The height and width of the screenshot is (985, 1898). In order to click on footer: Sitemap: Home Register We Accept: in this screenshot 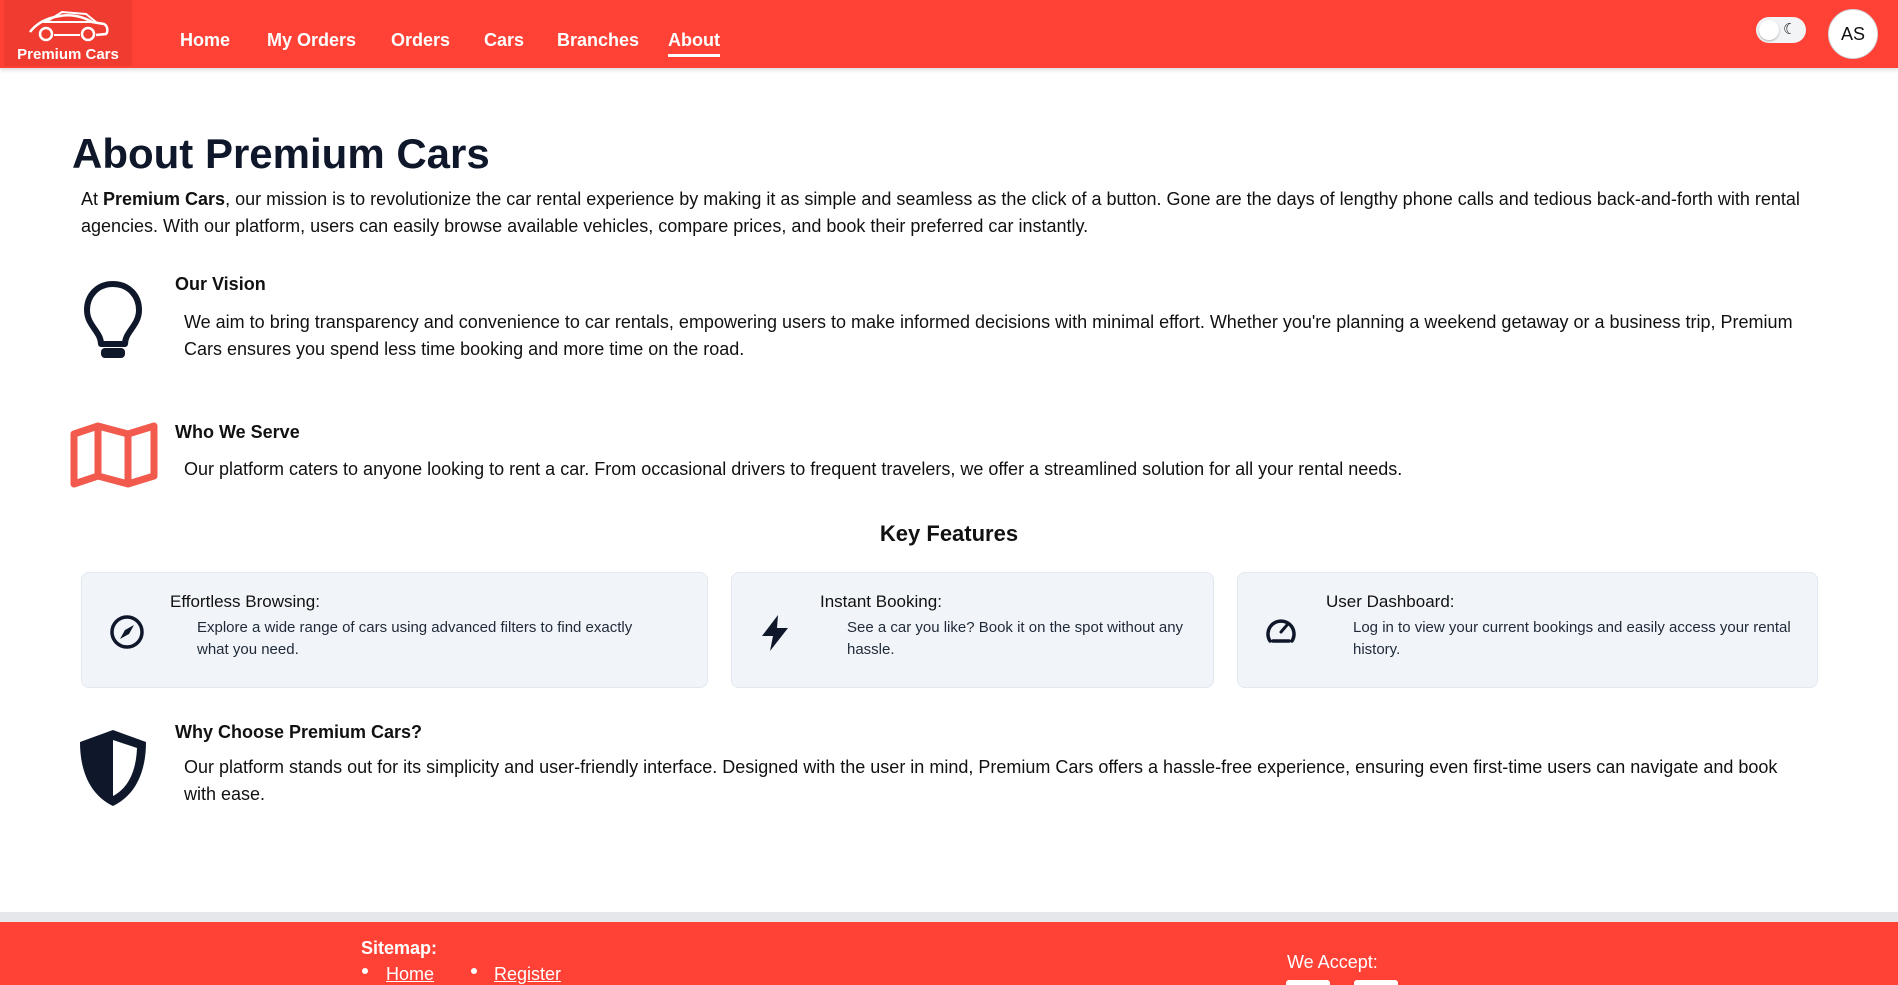, I will do `click(949, 953)`.